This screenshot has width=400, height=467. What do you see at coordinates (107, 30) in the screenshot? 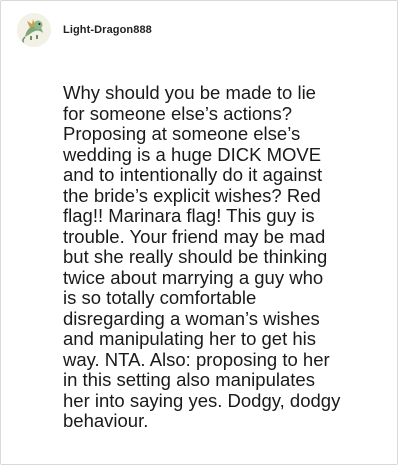
I see `author-username: Light-Dragon888` at bounding box center [107, 30].